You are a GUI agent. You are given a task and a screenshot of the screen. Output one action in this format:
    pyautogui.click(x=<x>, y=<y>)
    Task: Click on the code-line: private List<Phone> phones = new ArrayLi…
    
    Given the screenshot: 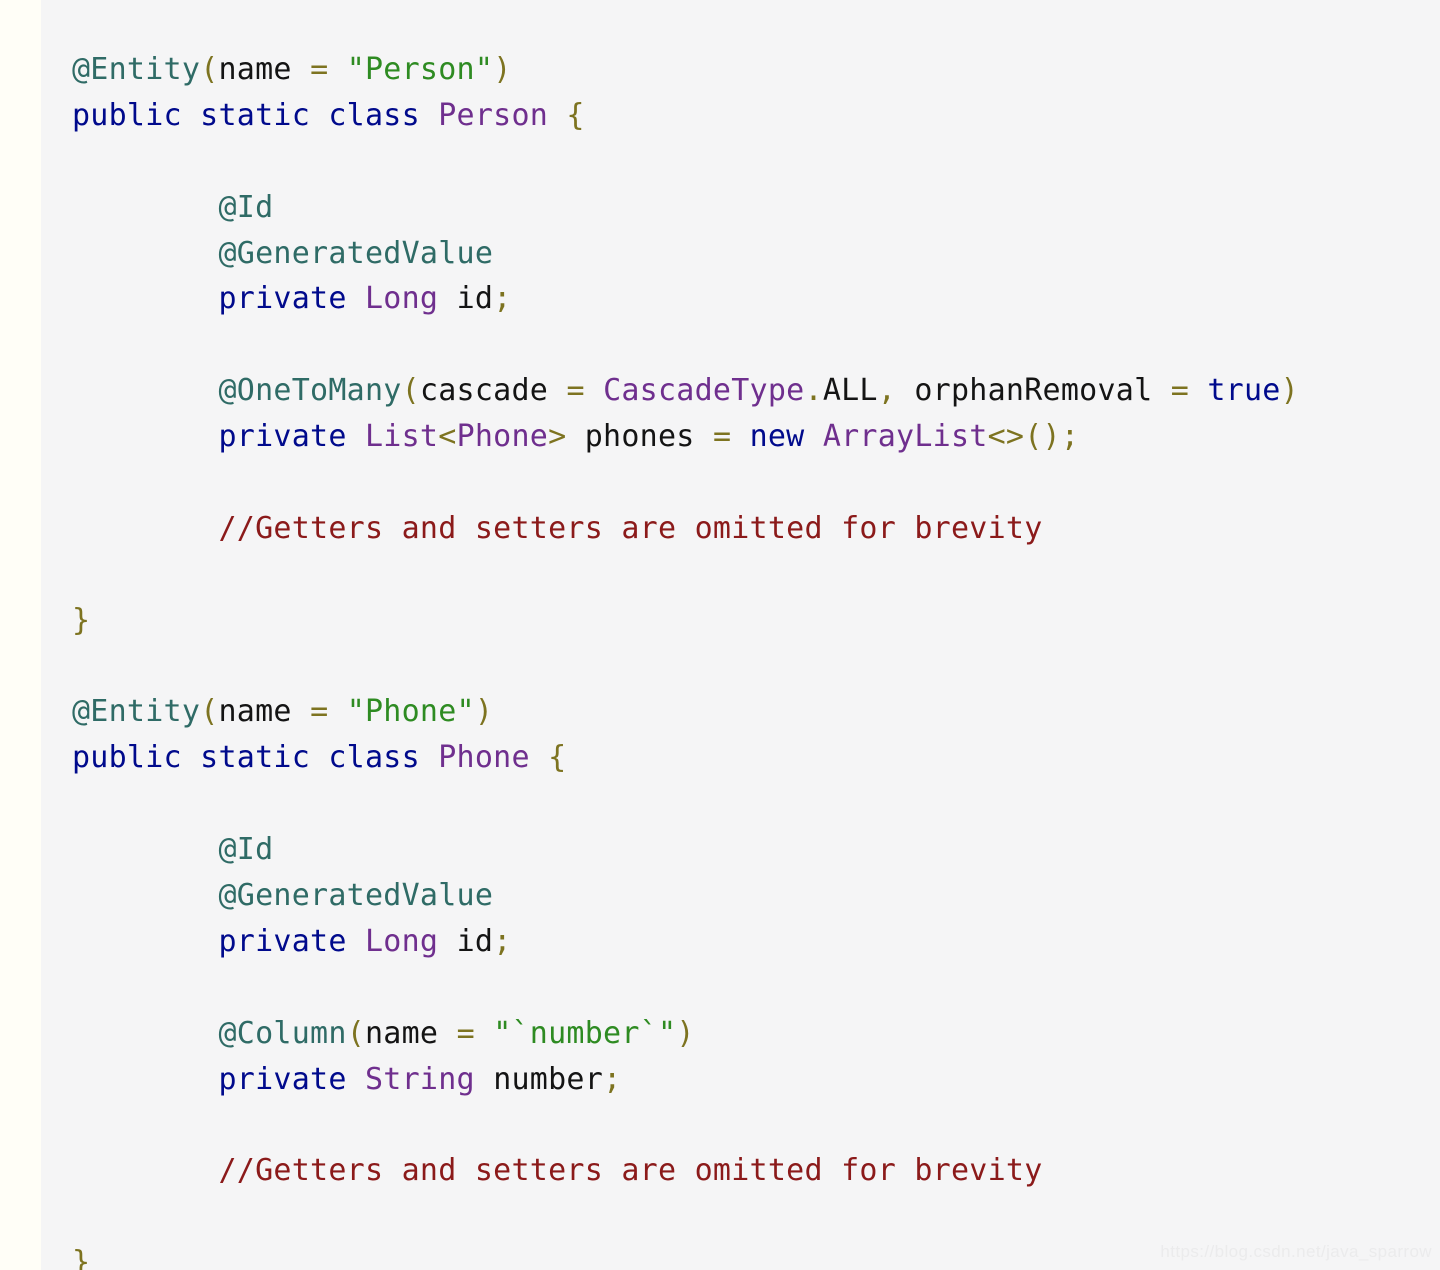 What is the action you would take?
    pyautogui.click(x=756, y=437)
    